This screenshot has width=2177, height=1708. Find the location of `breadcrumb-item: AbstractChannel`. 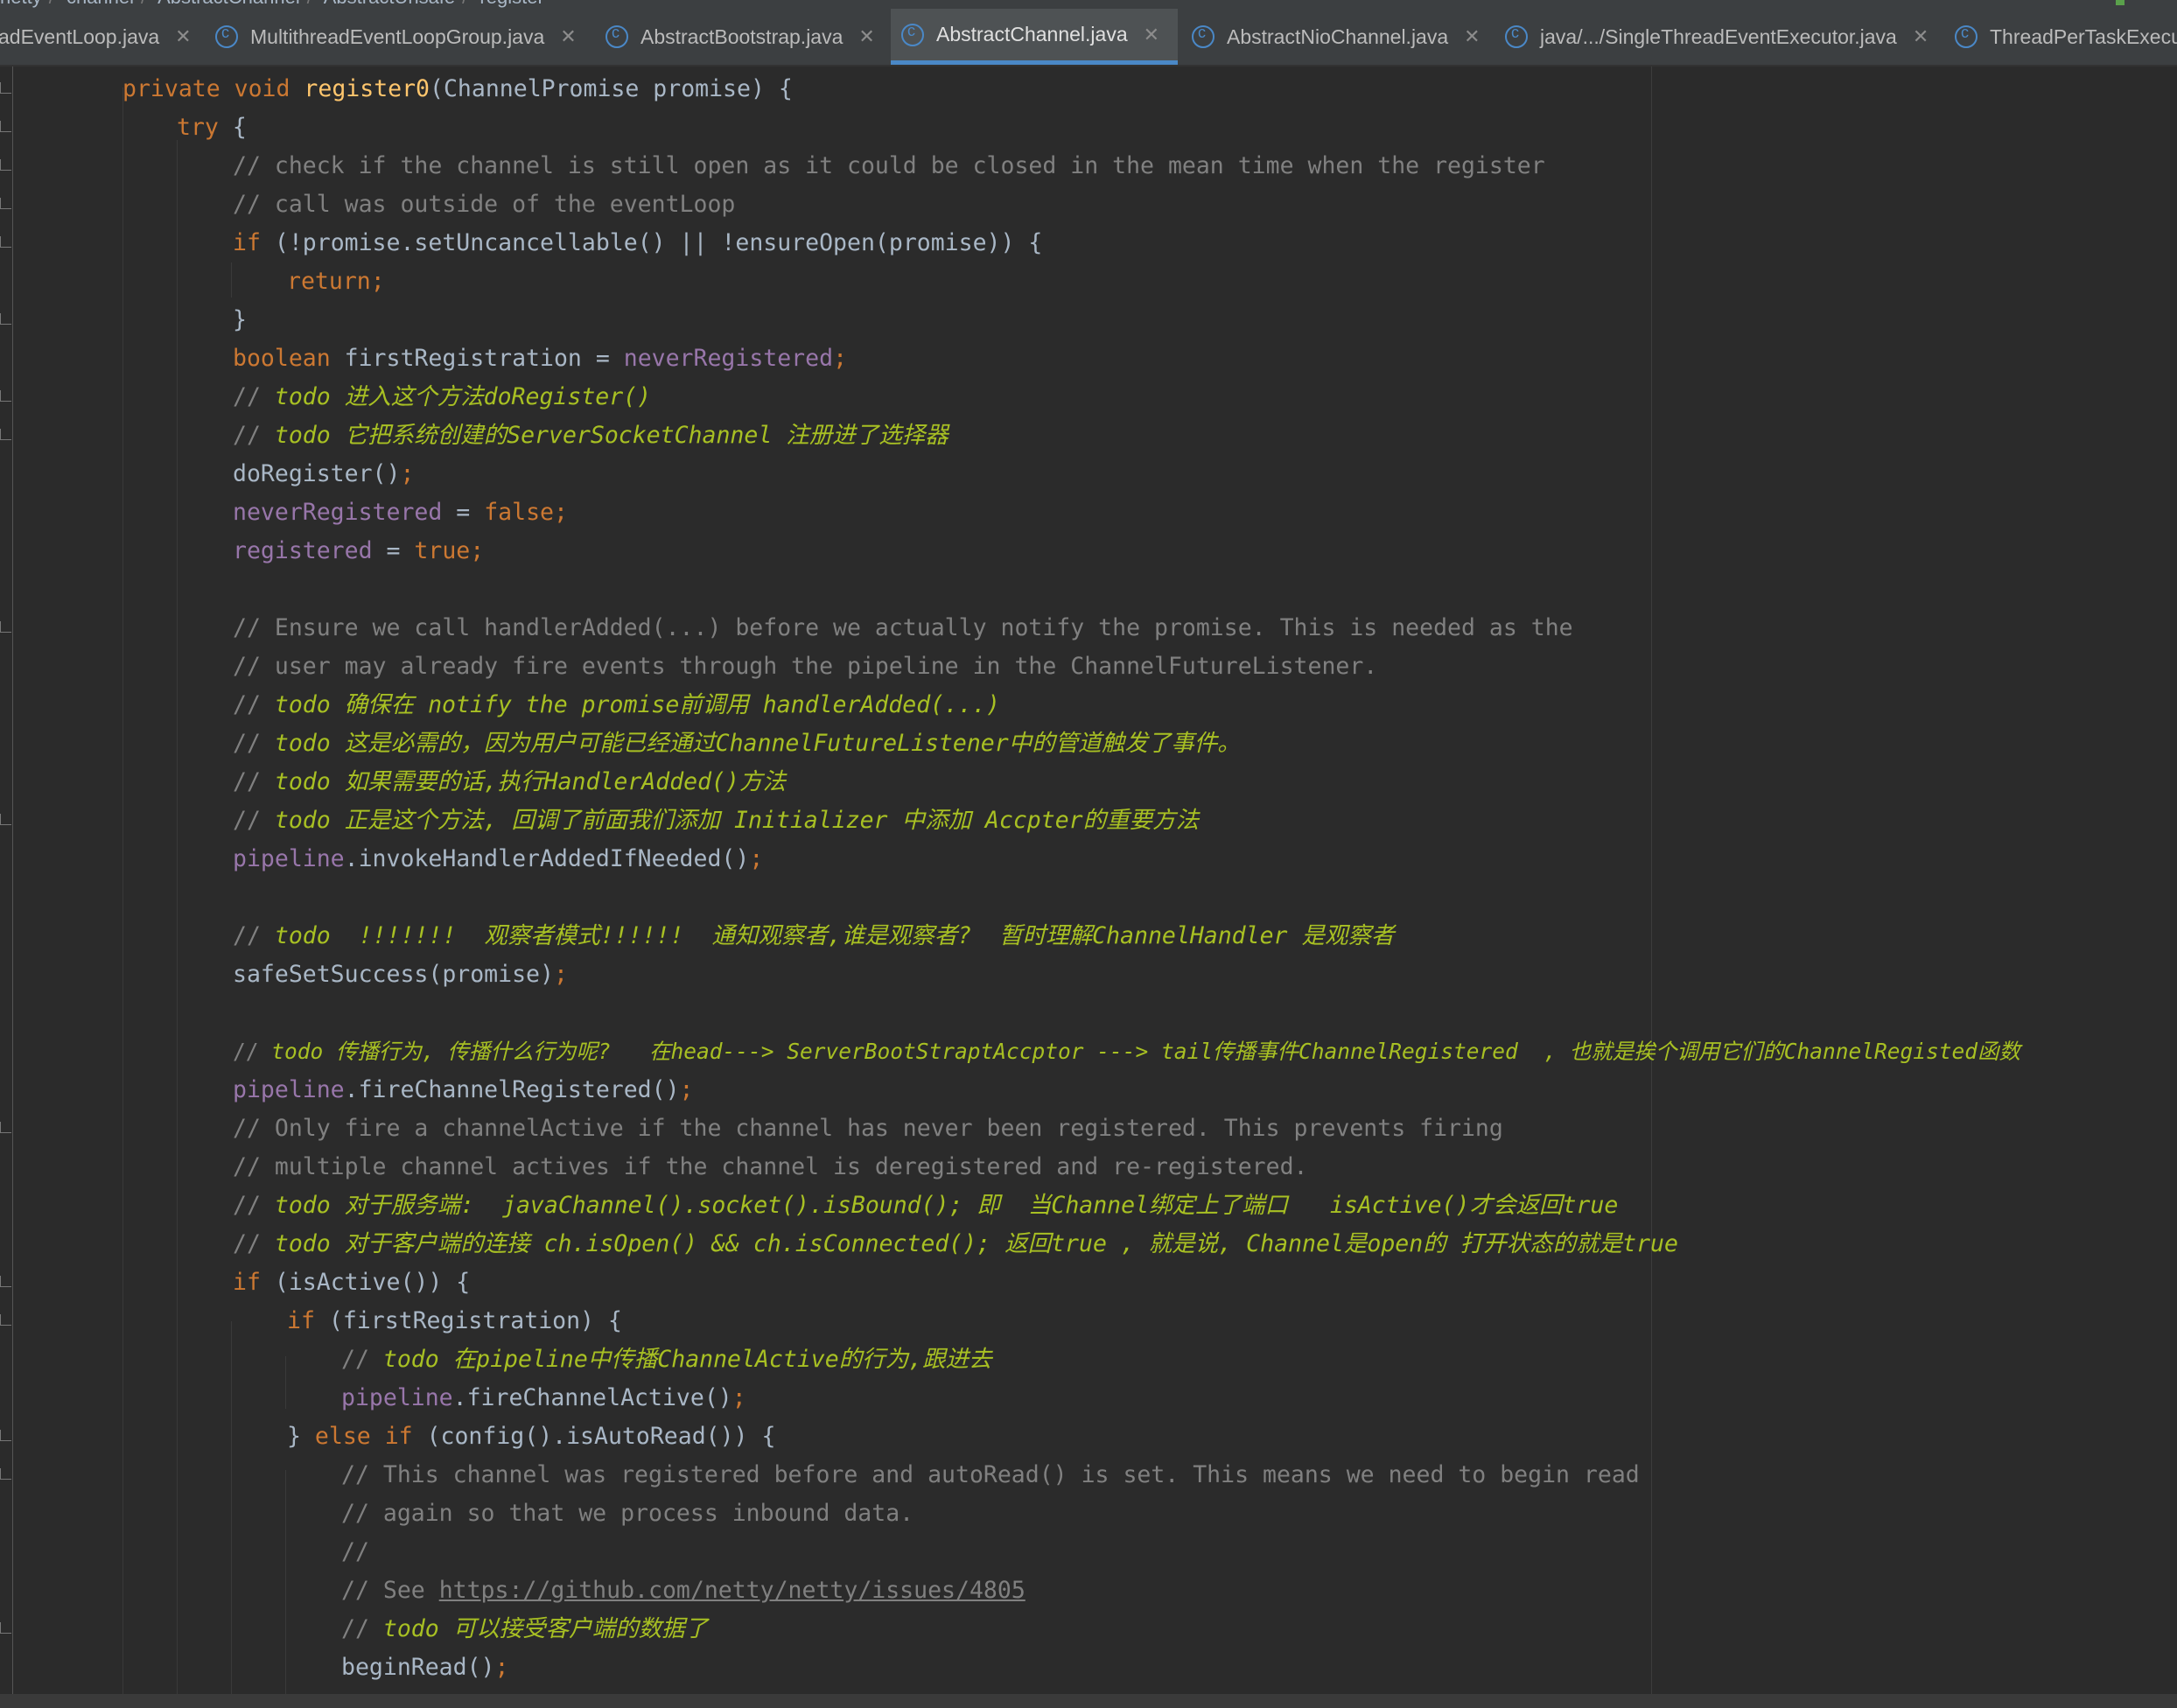

breadcrumb-item: AbstractChannel is located at coordinates (229, 4).